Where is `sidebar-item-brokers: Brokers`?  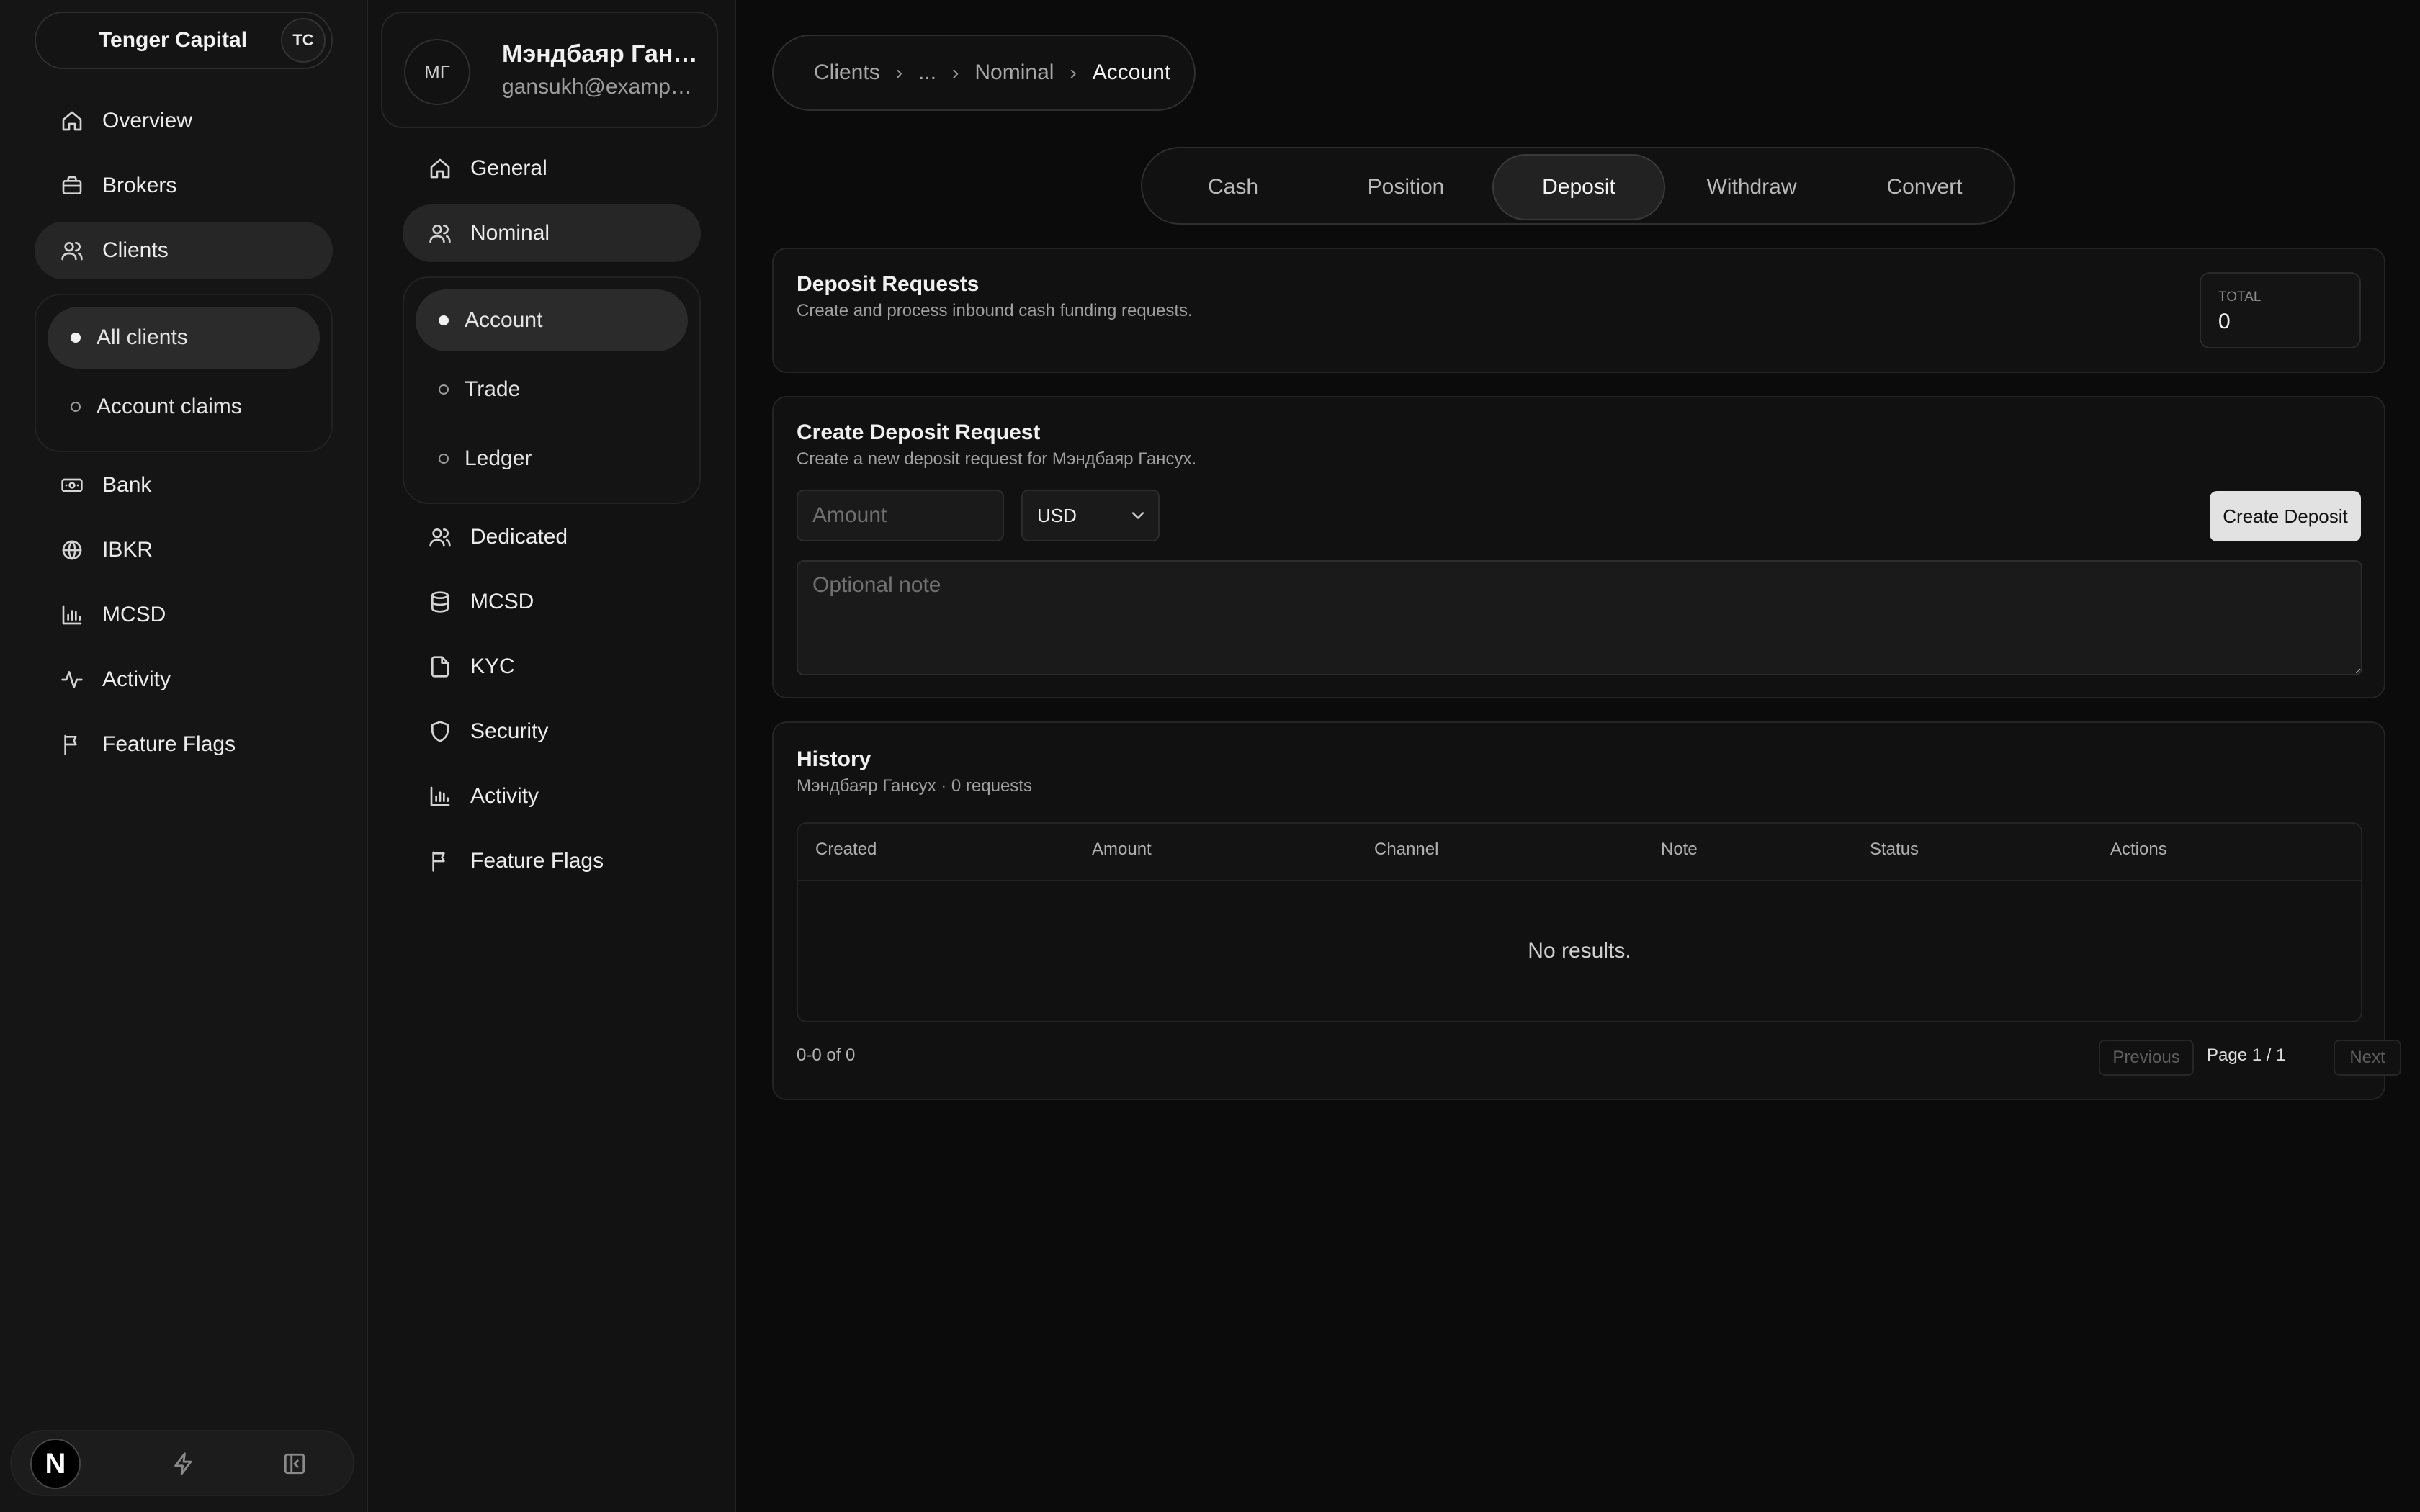
sidebar-item-brokers: Brokers is located at coordinates (184, 186).